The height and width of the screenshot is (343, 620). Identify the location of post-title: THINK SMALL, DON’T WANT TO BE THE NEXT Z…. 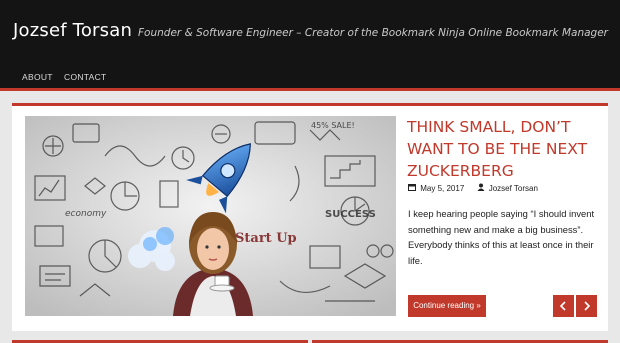
(504, 149).